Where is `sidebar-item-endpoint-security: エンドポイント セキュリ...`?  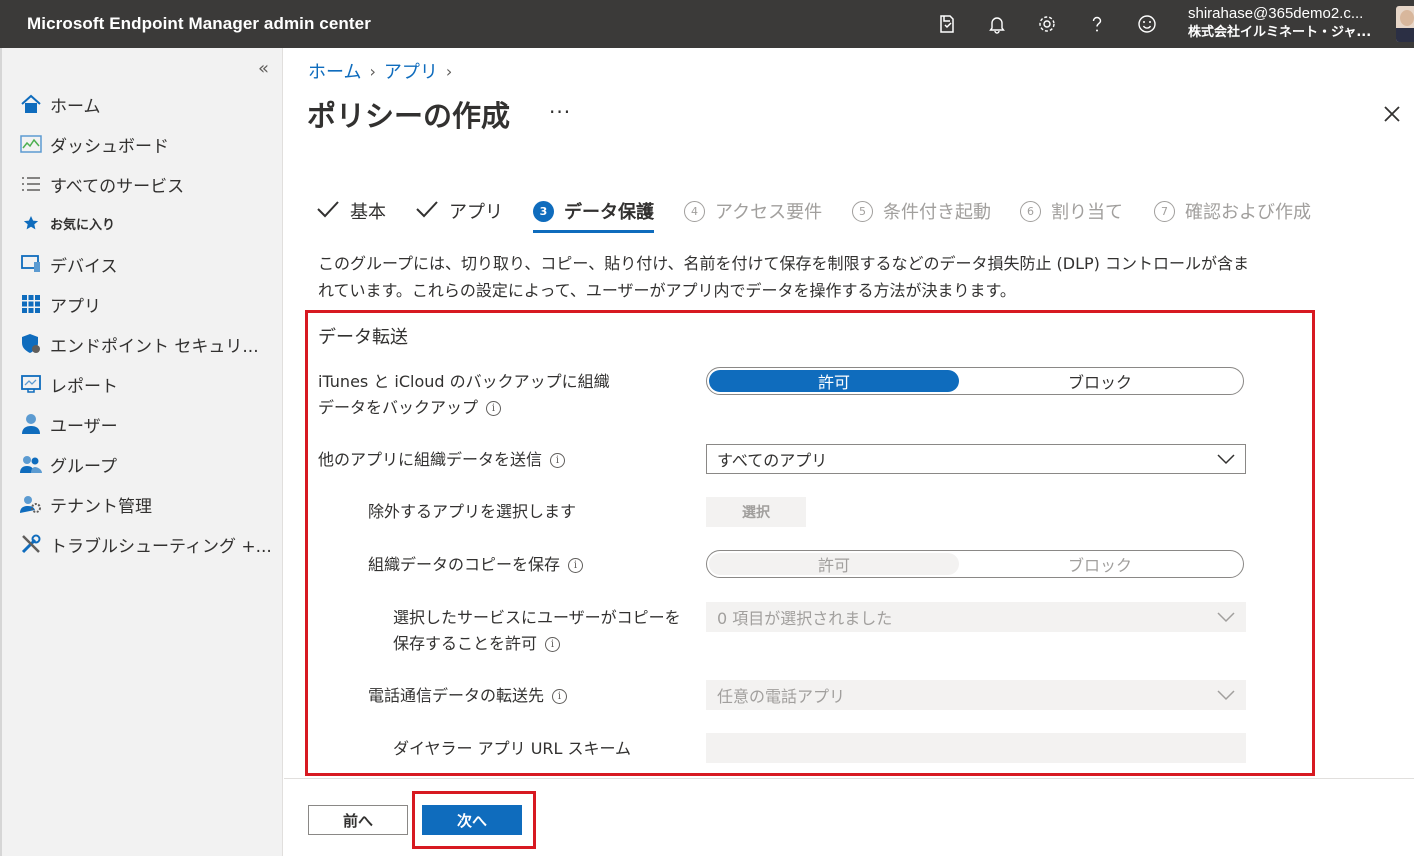 sidebar-item-endpoint-security: エンドポイント セキュリ... is located at coordinates (148, 344).